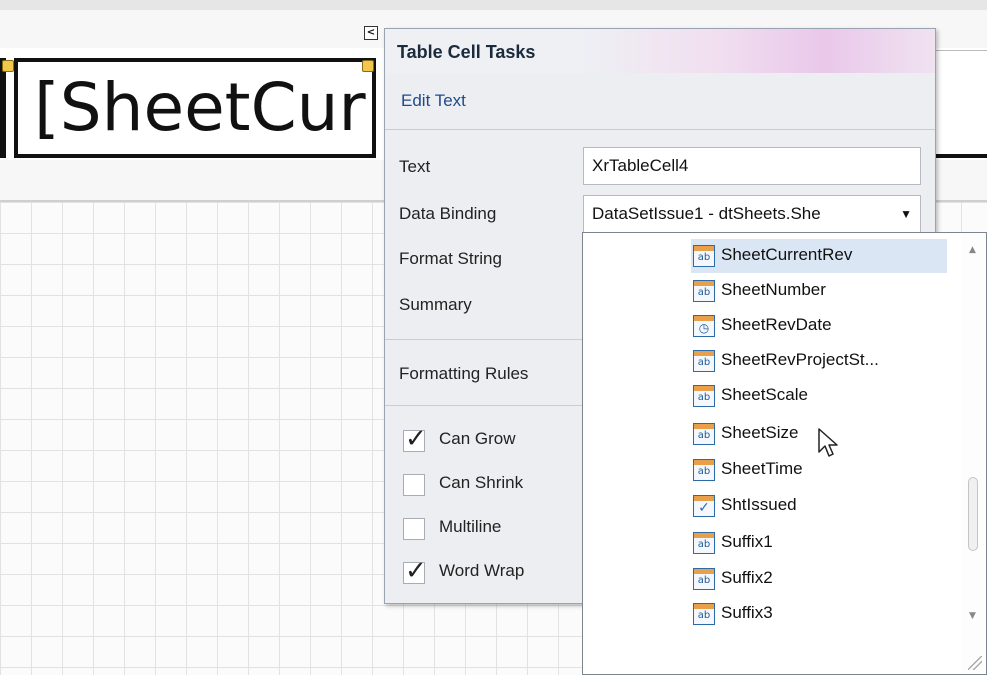 The width and height of the screenshot is (987, 675). What do you see at coordinates (704, 326) in the screenshot?
I see `datetime-field-icon: ◷` at bounding box center [704, 326].